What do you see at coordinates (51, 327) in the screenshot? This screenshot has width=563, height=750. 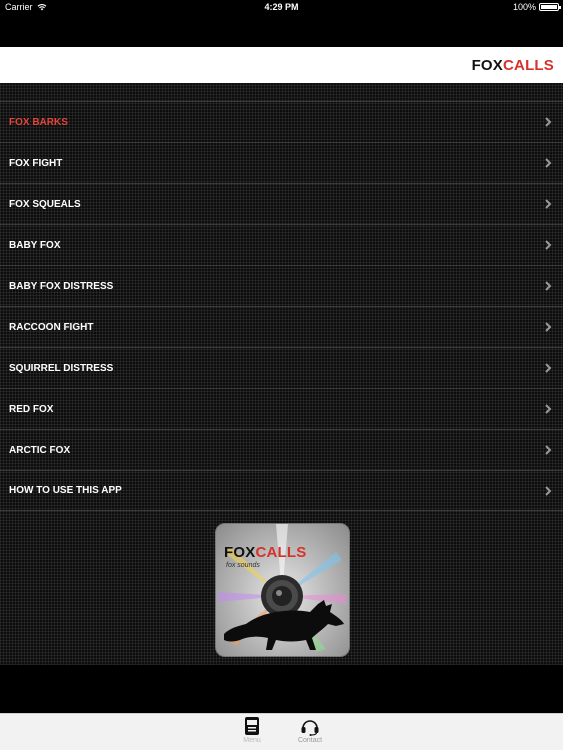 I see `menu-item-label: RACCOON FIGHT` at bounding box center [51, 327].